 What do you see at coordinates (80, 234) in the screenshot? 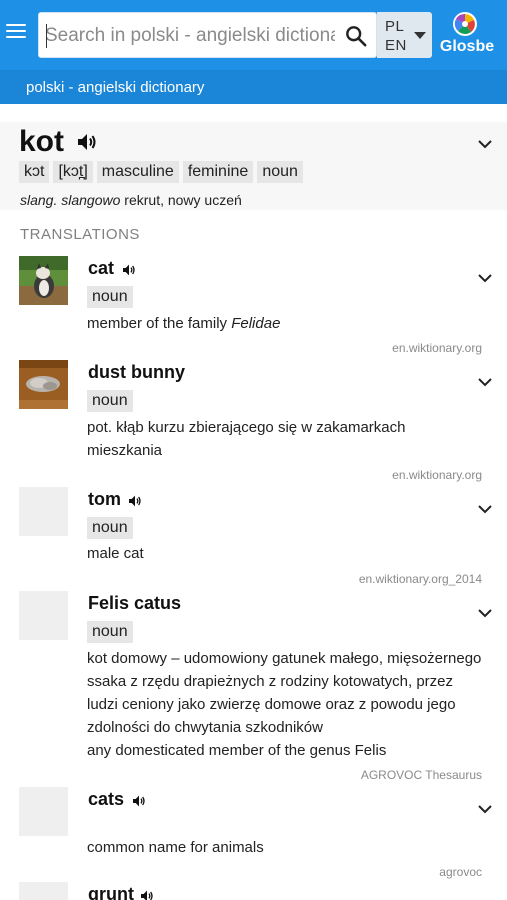
I see `translations-heading: TRANSLATIONS` at bounding box center [80, 234].